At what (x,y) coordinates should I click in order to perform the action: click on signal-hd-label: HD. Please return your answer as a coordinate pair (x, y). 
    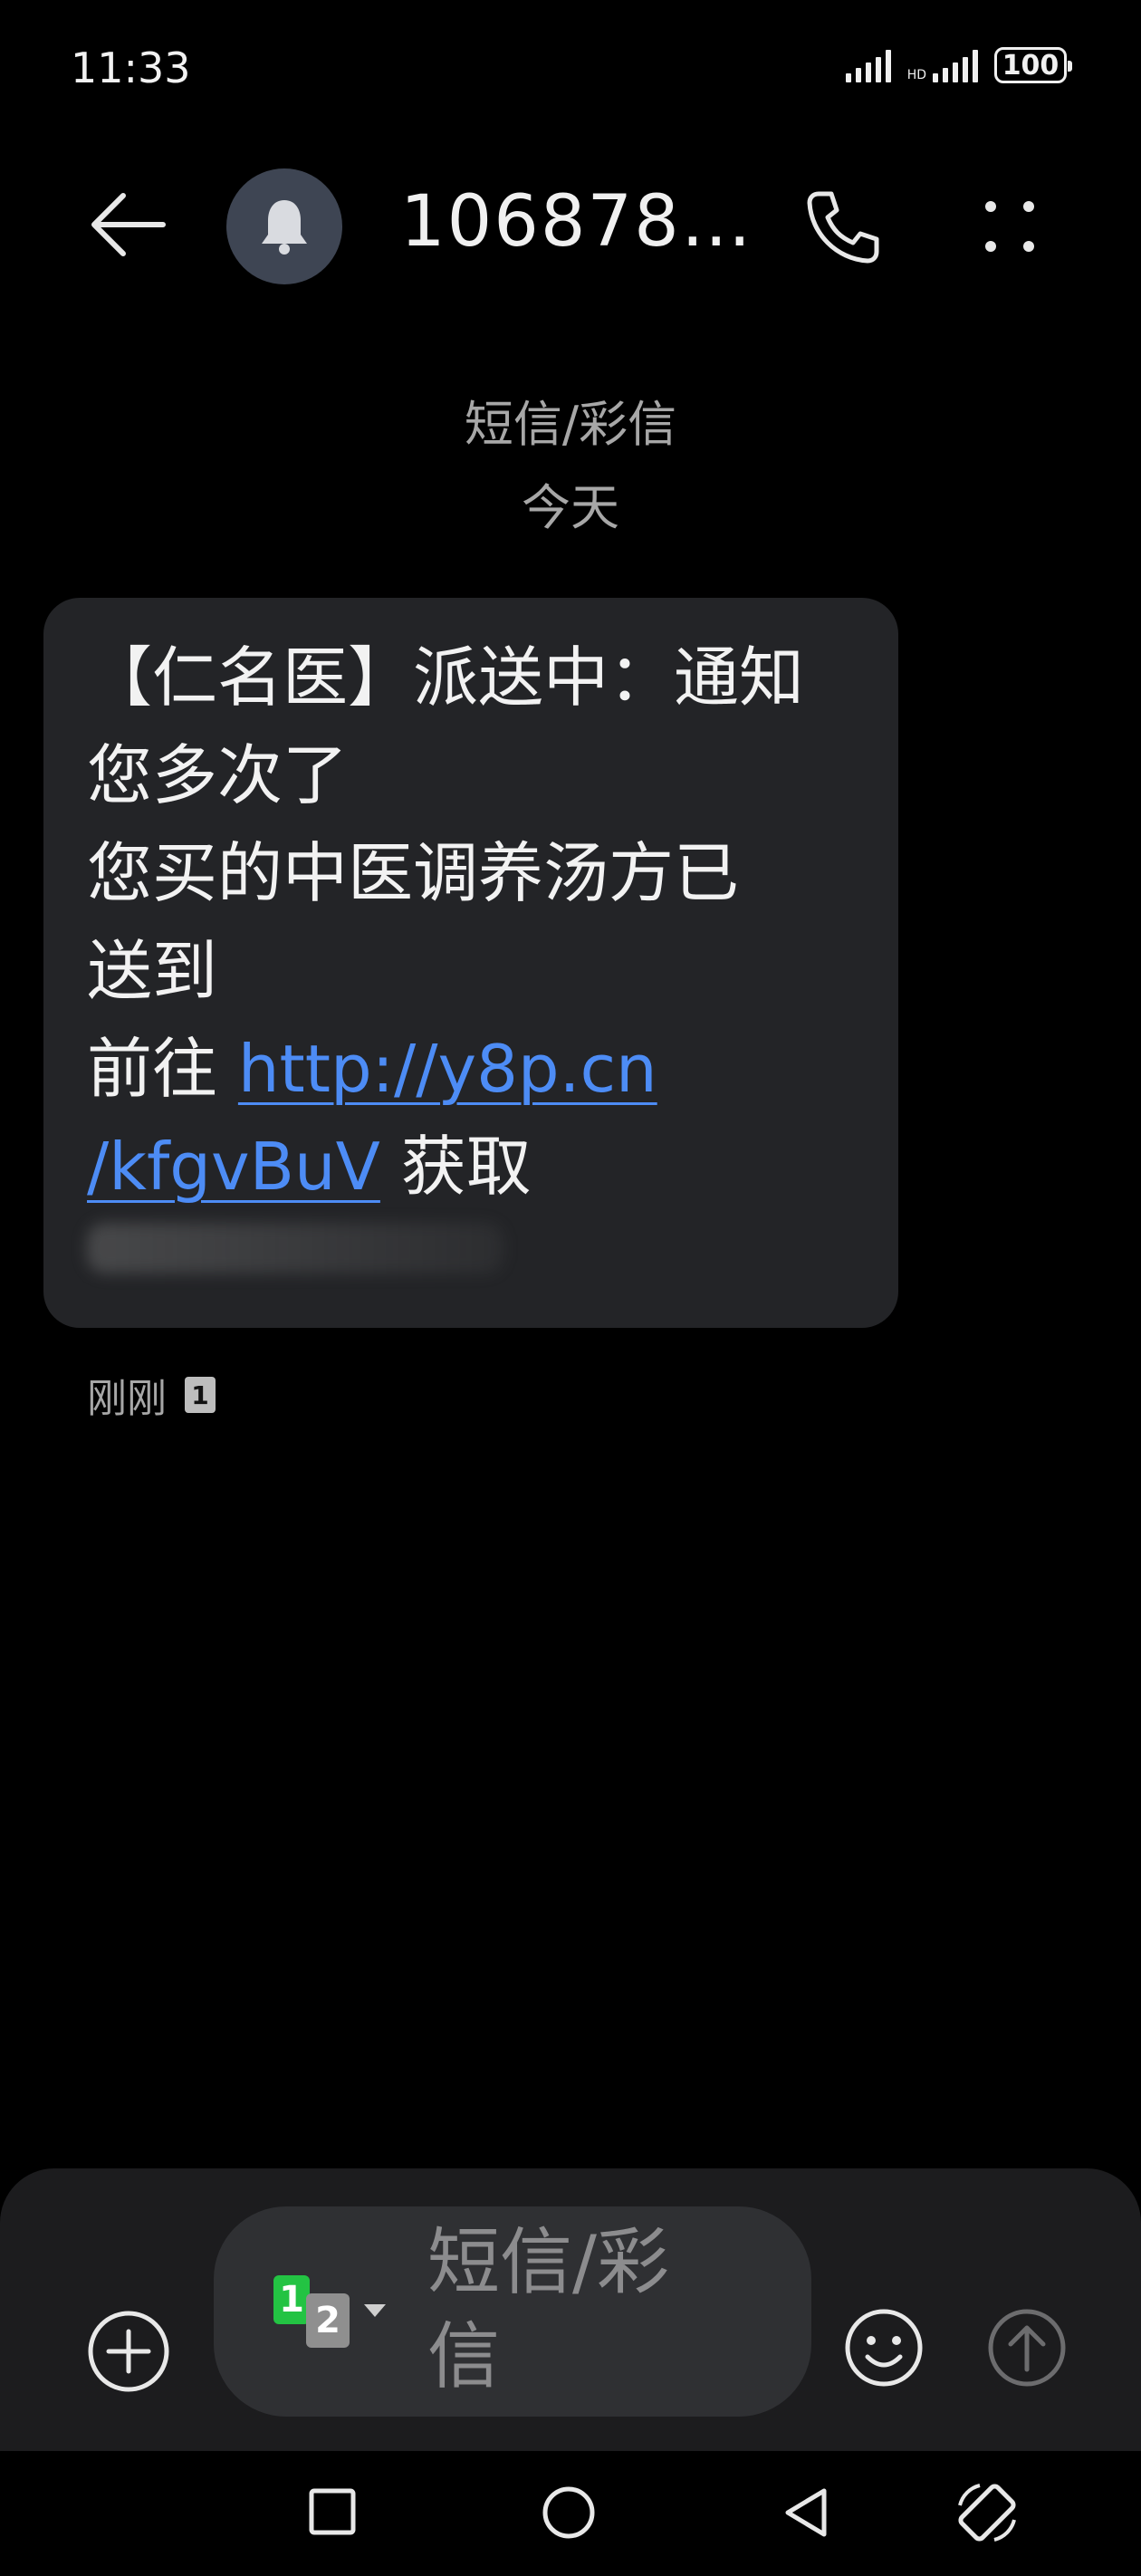
    Looking at the image, I should click on (916, 75).